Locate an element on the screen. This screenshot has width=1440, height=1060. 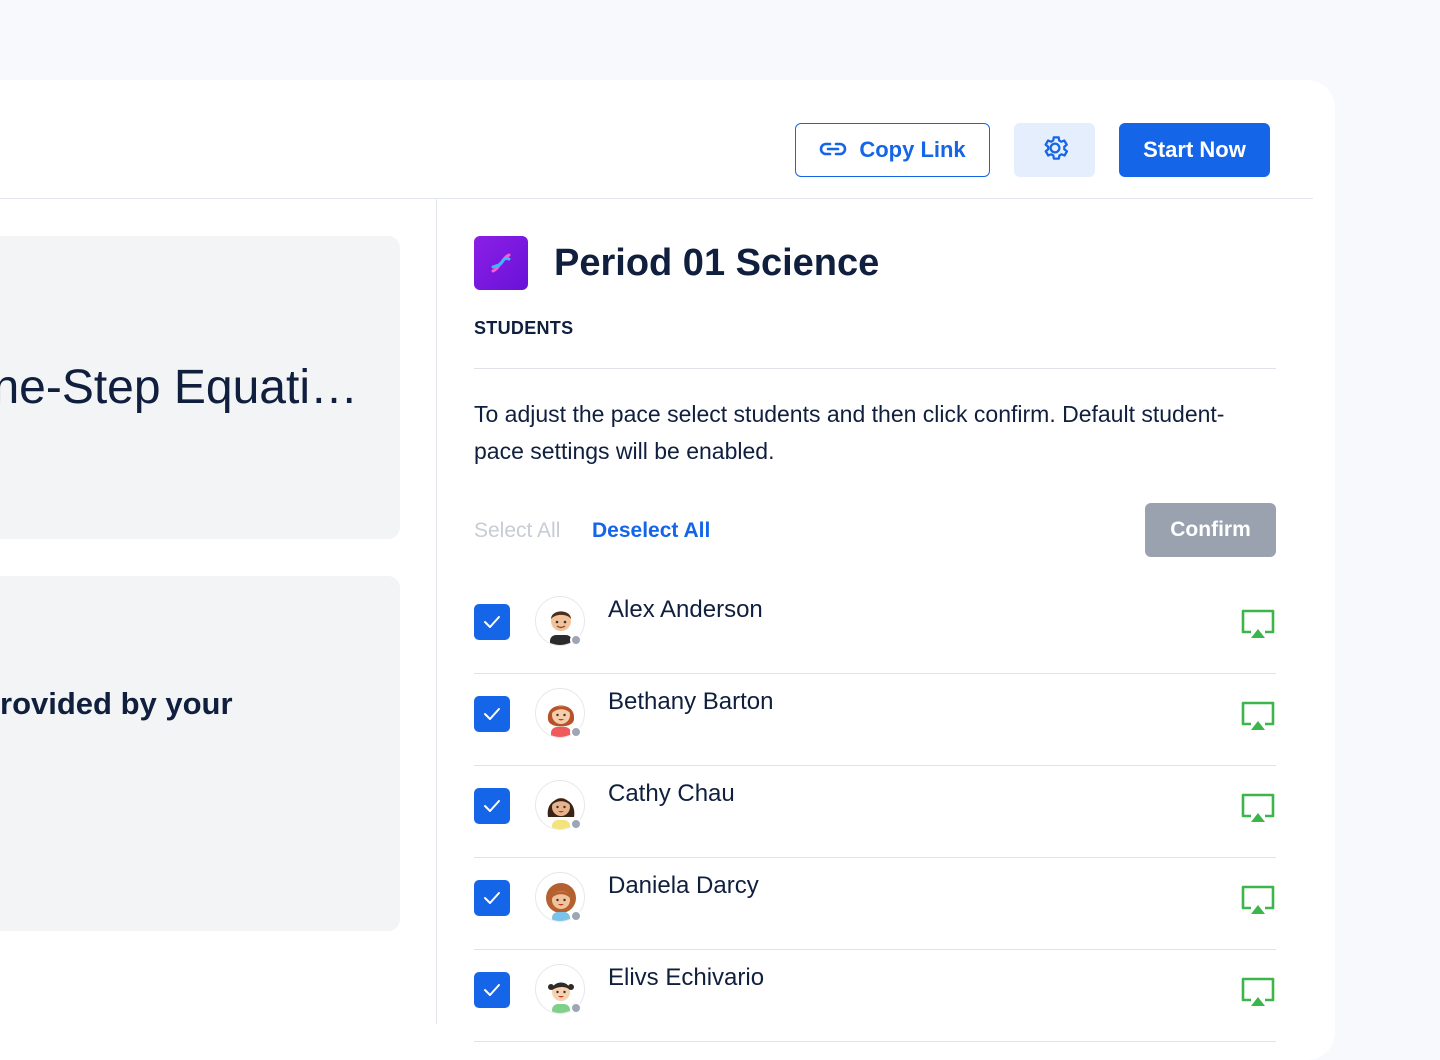
gear-icon is located at coordinates (1055, 150).